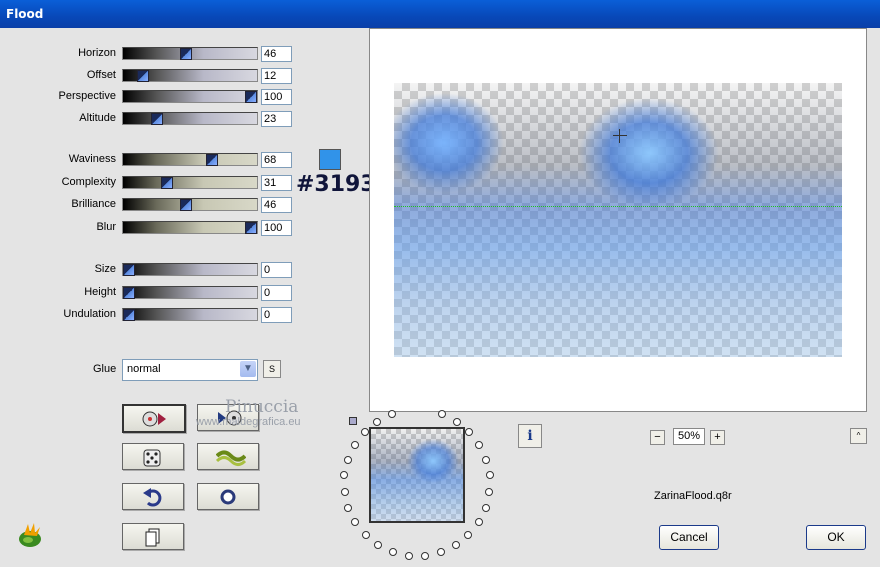 The height and width of the screenshot is (567, 880). Describe the element at coordinates (190, 314) in the screenshot. I see `undulation-slider` at that location.